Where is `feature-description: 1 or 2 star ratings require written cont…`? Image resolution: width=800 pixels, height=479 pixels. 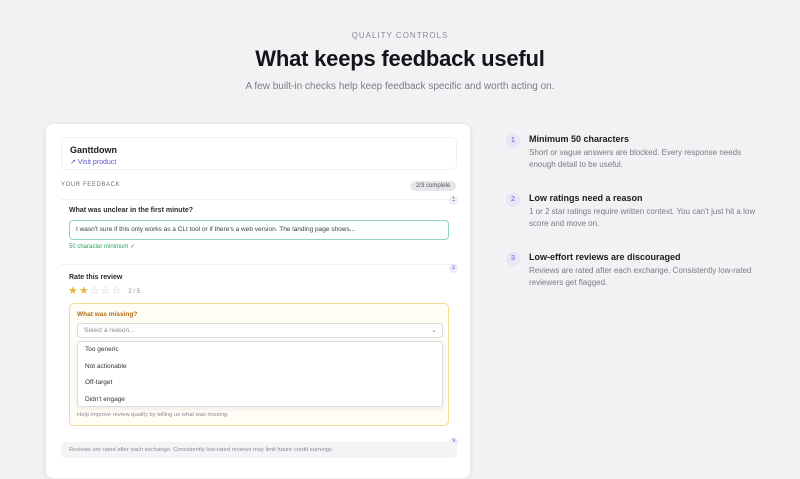
feature-description: 1 or 2 star ratings require written cont… is located at coordinates (642, 217).